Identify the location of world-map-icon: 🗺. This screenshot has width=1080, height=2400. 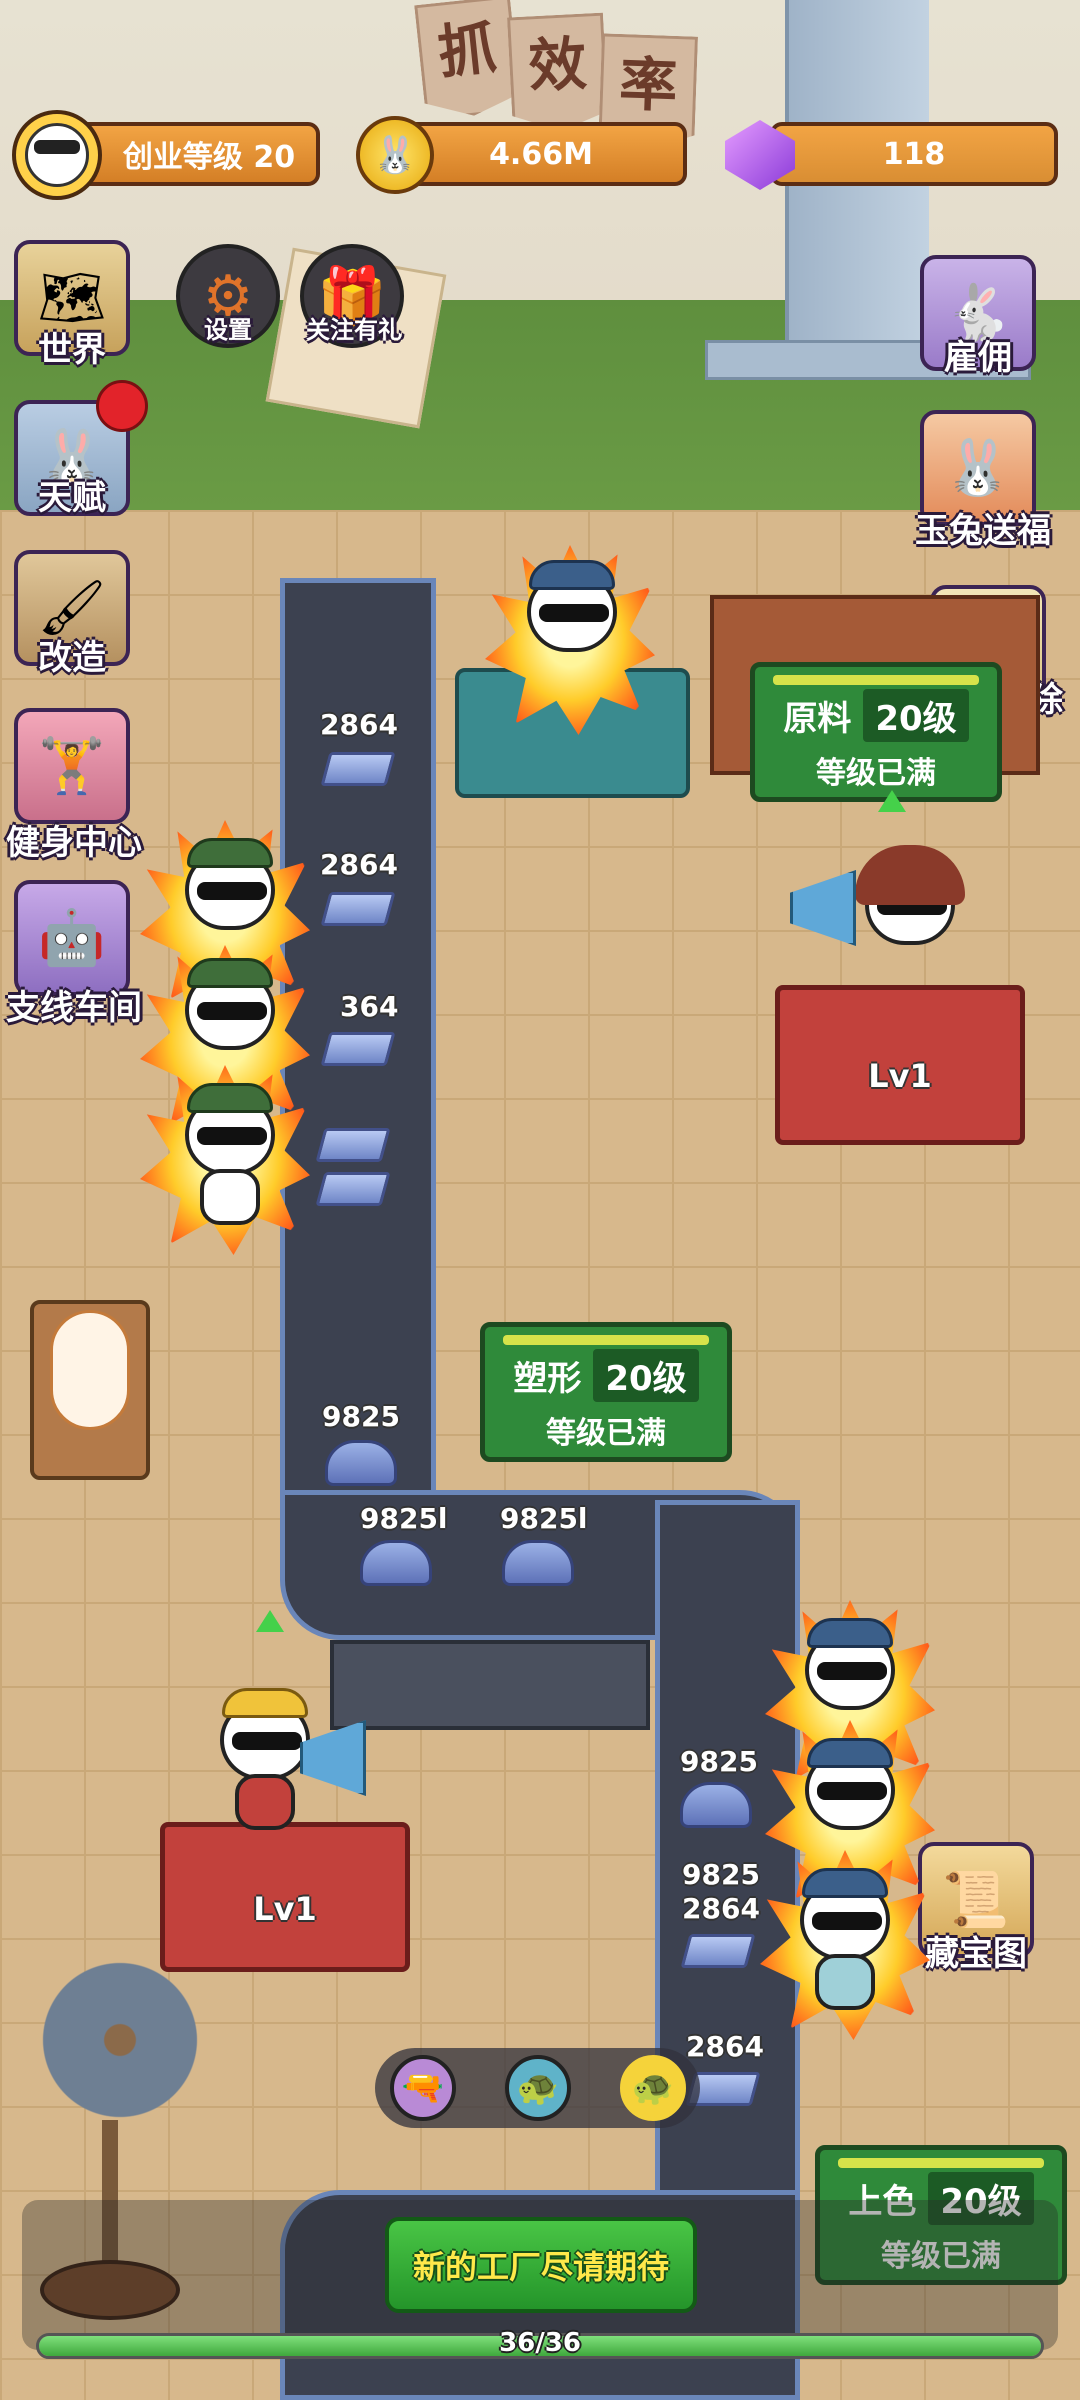
(72, 297).